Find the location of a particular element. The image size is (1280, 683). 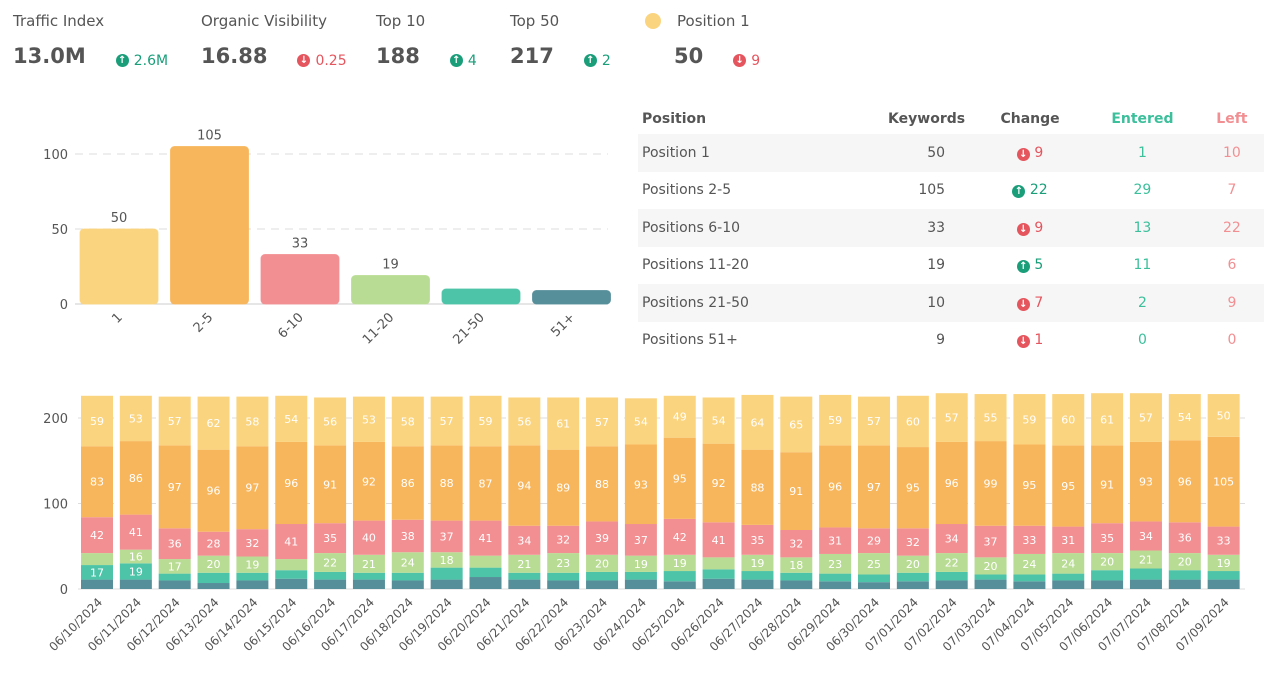

col-keywords: Keywords is located at coordinates (900, 119).